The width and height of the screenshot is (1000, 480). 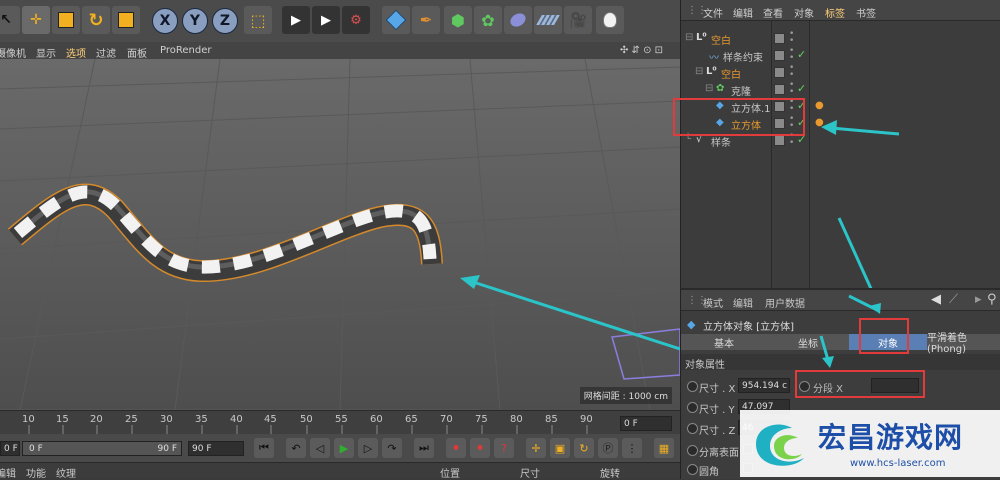 I want to click on coord-header-position: 位置, so click(x=450, y=474).